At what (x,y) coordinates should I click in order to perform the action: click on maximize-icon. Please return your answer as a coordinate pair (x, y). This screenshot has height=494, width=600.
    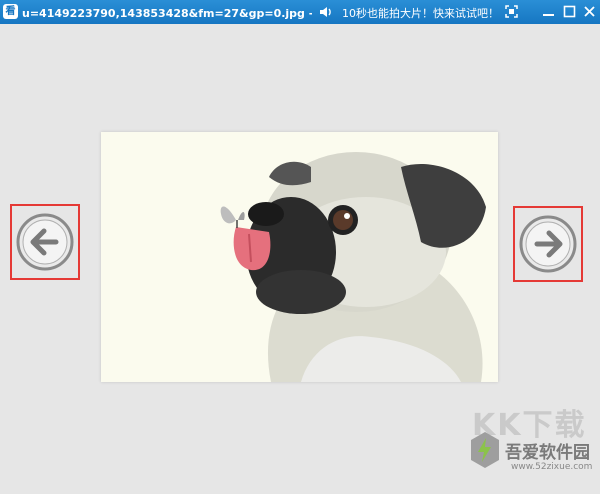
    Looking at the image, I should click on (569, 11).